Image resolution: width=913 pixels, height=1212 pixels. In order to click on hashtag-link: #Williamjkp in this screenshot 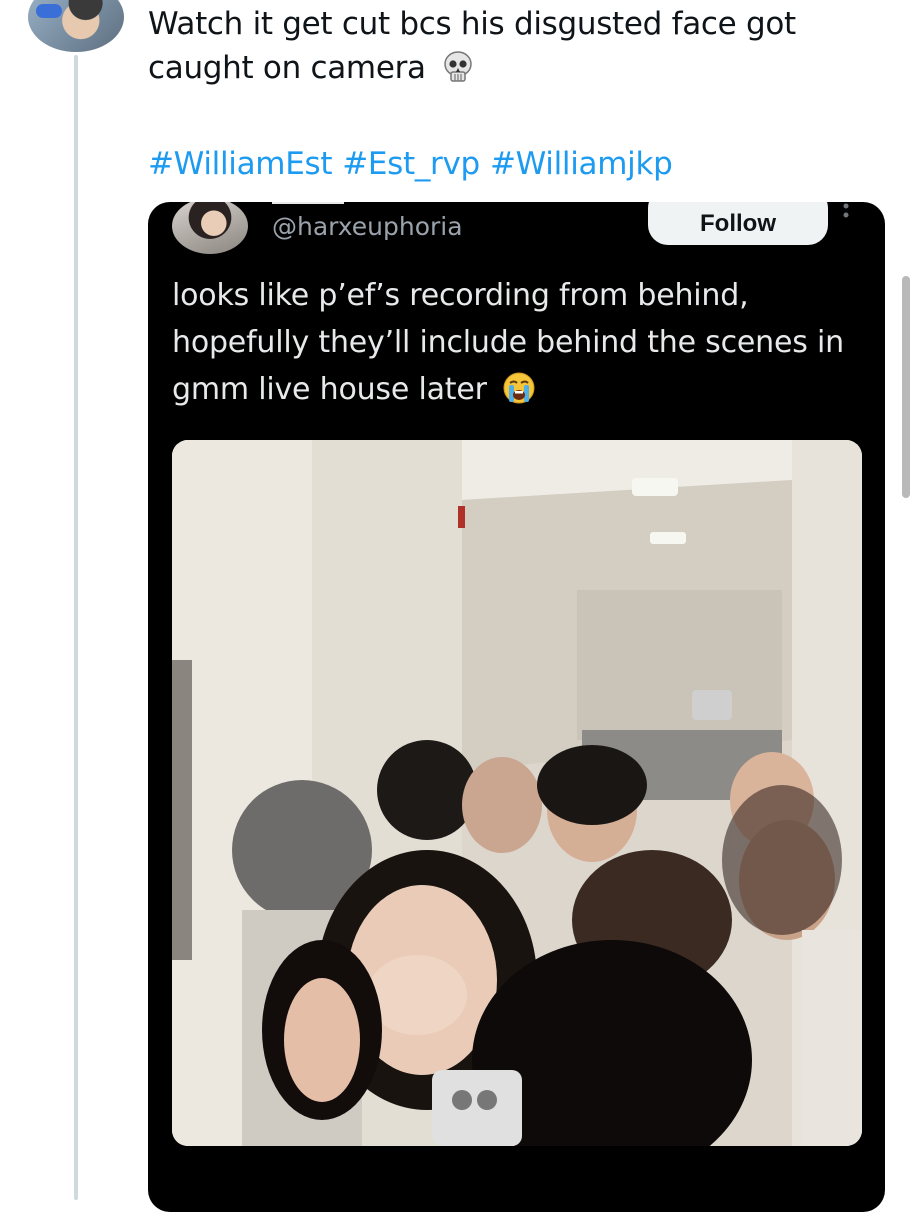, I will do `click(581, 164)`.